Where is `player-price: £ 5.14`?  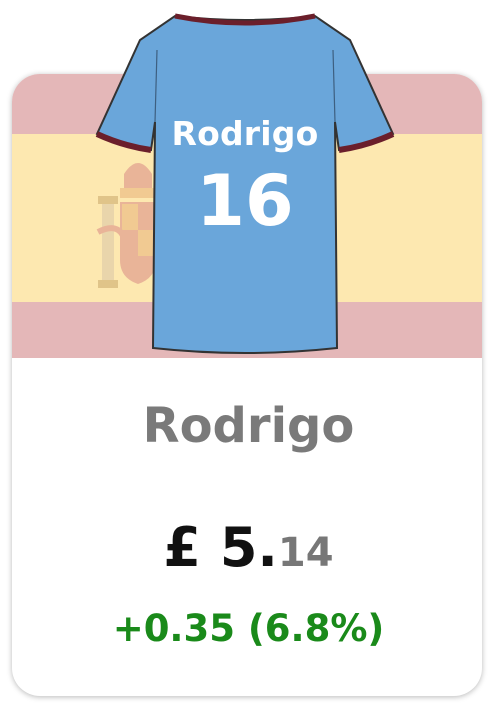 player-price: £ 5.14 is located at coordinates (248, 547).